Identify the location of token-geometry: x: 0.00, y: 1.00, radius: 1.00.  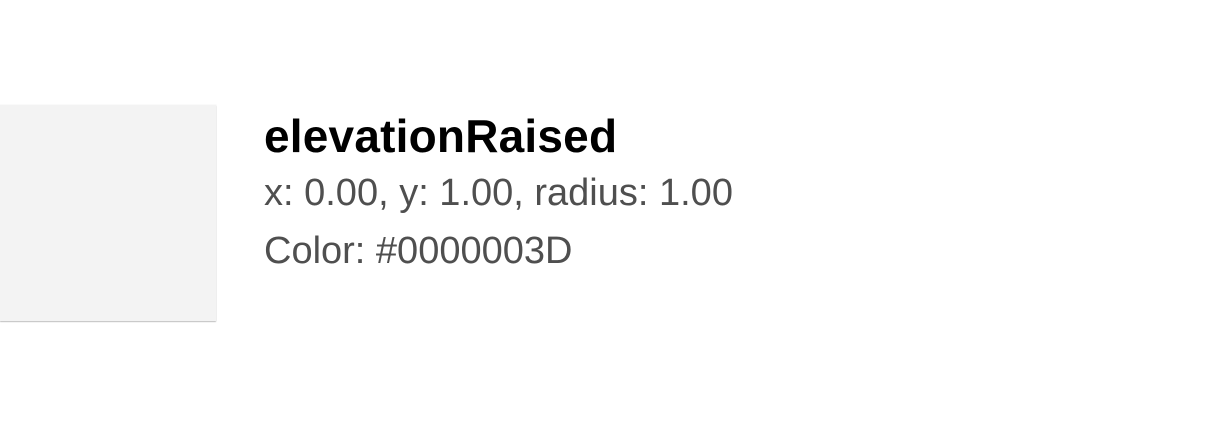
(498, 193).